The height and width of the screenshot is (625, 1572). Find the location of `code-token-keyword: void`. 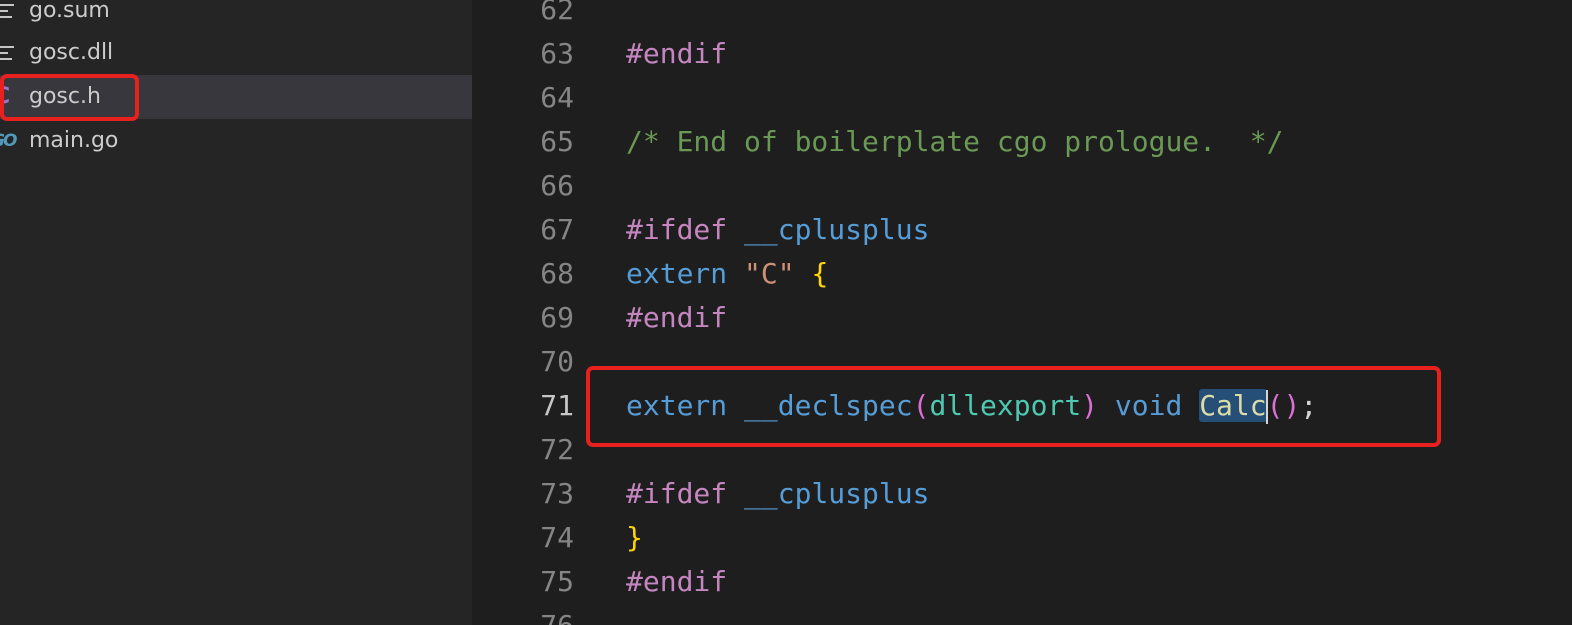

code-token-keyword: void is located at coordinates (1148, 405).